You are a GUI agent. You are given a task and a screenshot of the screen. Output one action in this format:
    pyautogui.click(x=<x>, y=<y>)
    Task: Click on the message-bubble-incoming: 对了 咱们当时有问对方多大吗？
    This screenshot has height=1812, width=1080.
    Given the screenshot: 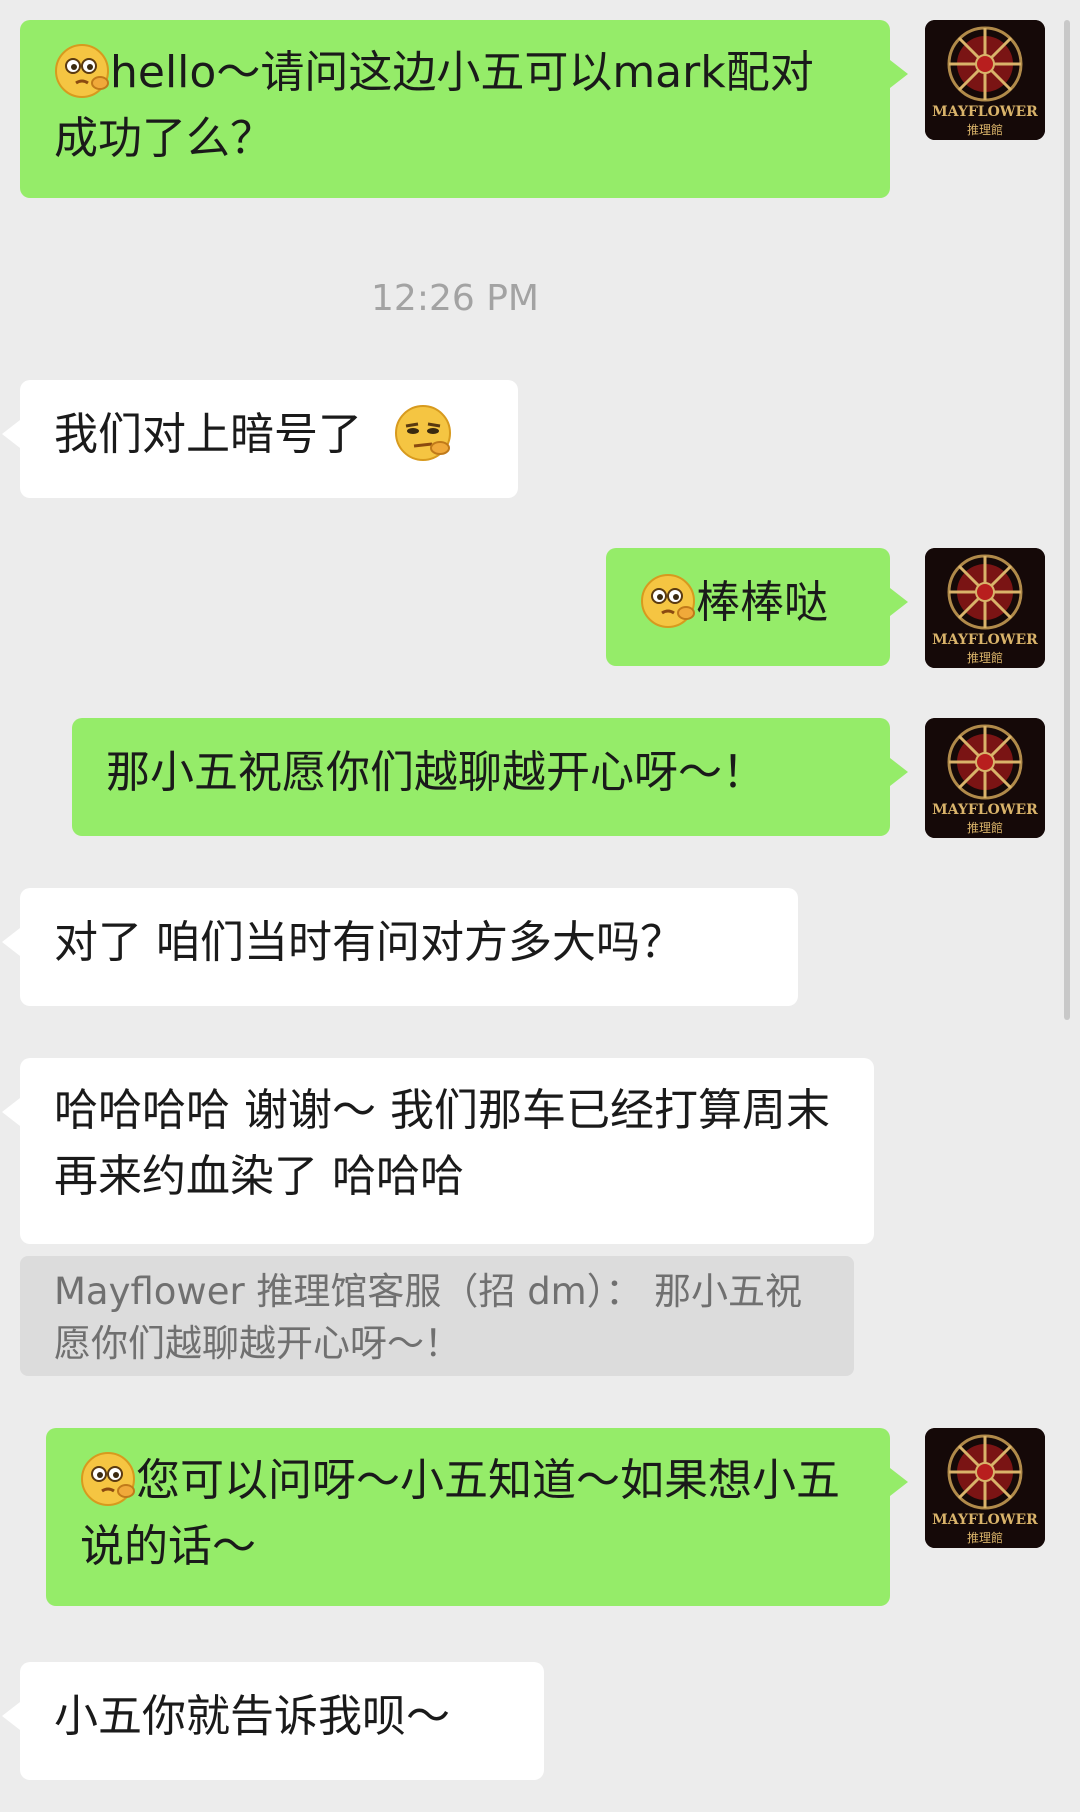 What is the action you would take?
    pyautogui.click(x=400, y=947)
    